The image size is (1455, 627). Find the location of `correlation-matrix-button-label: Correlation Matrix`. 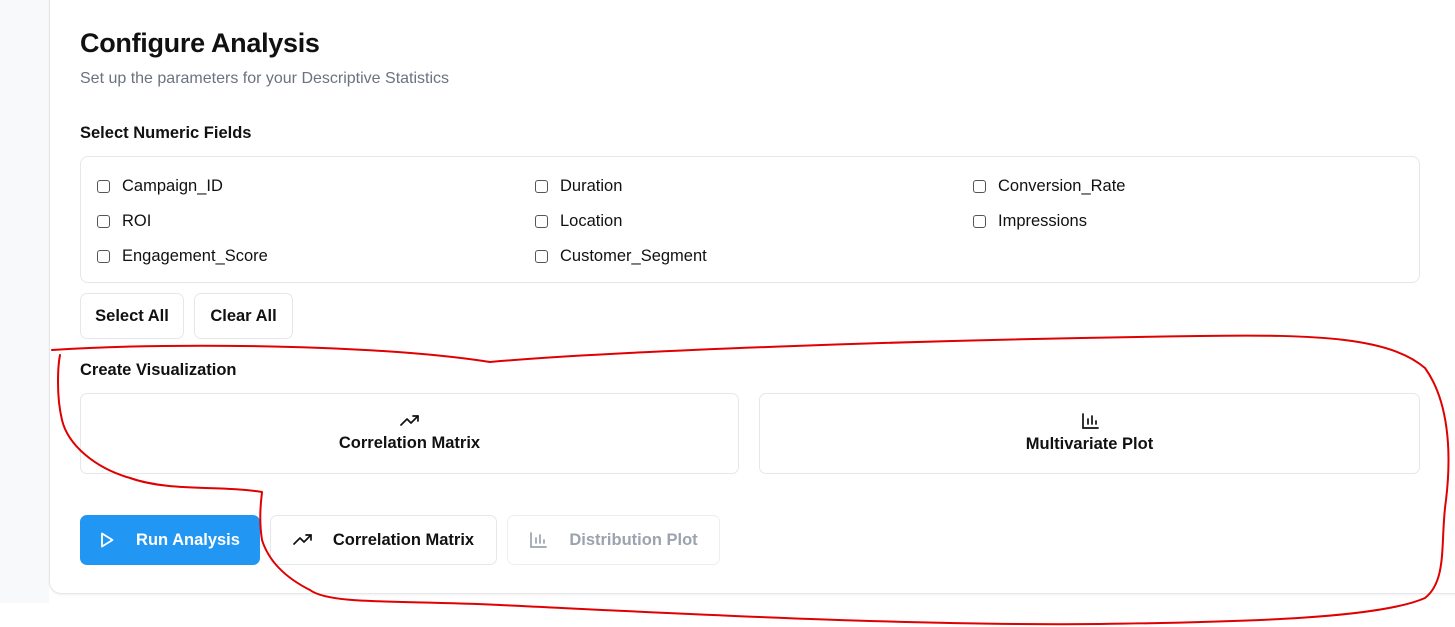

correlation-matrix-button-label: Correlation Matrix is located at coordinates (403, 539).